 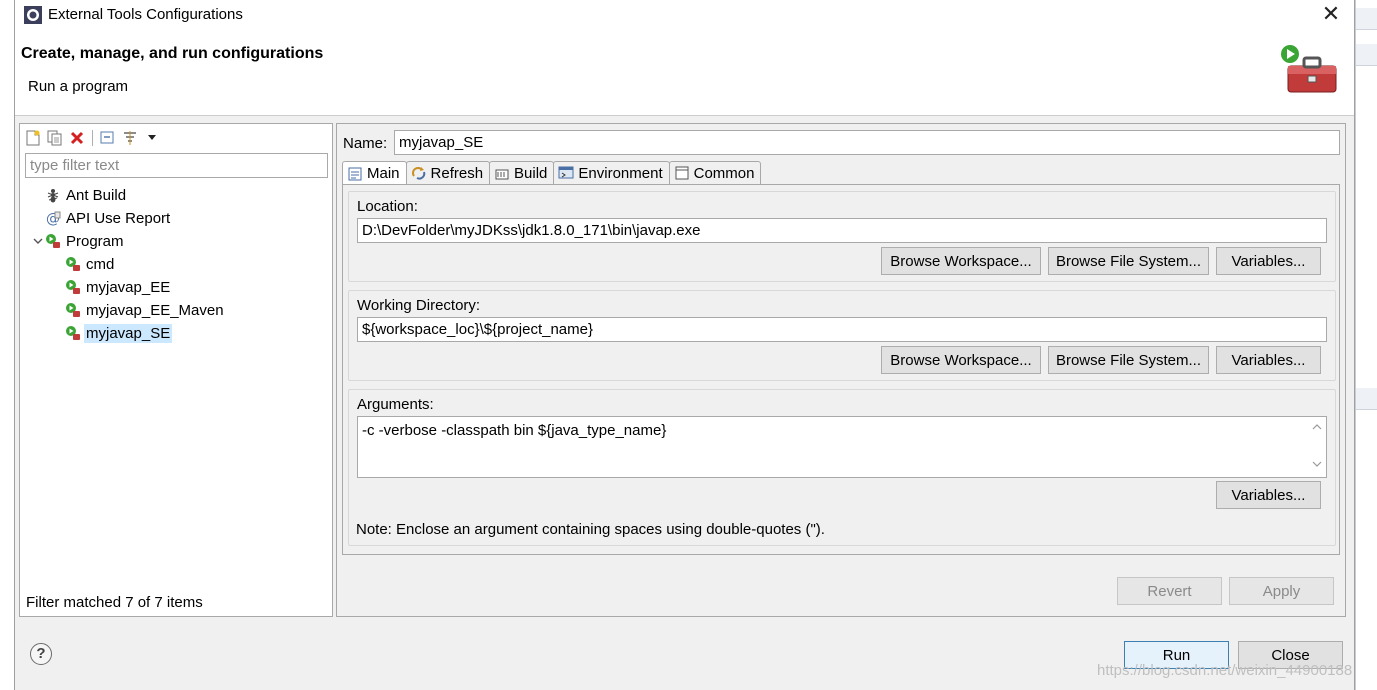 I want to click on environment-icon, so click(x=566, y=173).